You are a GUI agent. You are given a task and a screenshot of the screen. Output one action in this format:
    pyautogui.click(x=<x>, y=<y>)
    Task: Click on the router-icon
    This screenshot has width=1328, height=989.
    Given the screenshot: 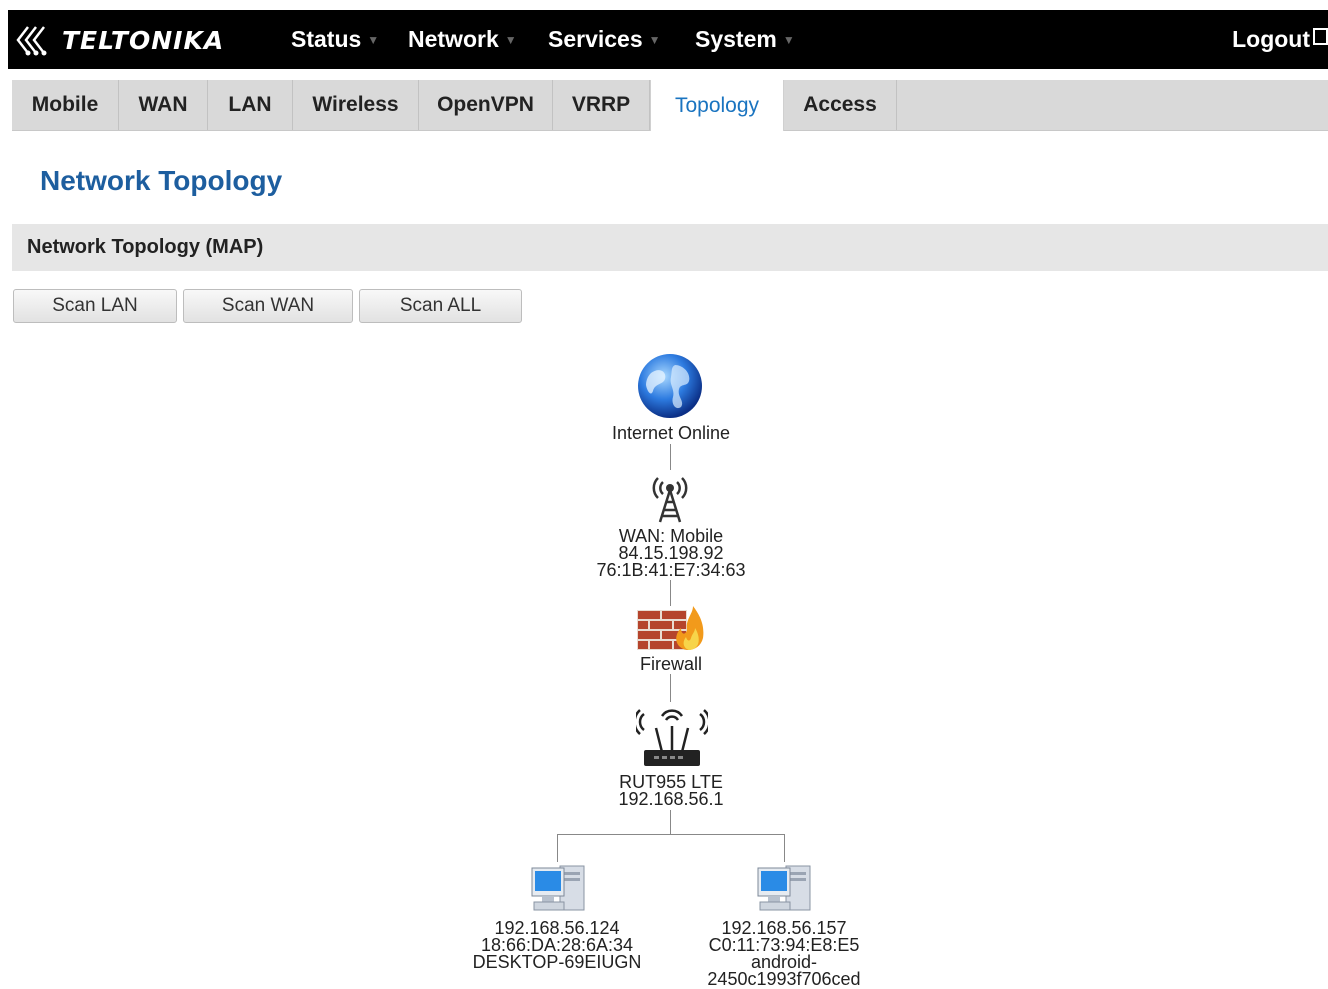 What is the action you would take?
    pyautogui.click(x=672, y=736)
    